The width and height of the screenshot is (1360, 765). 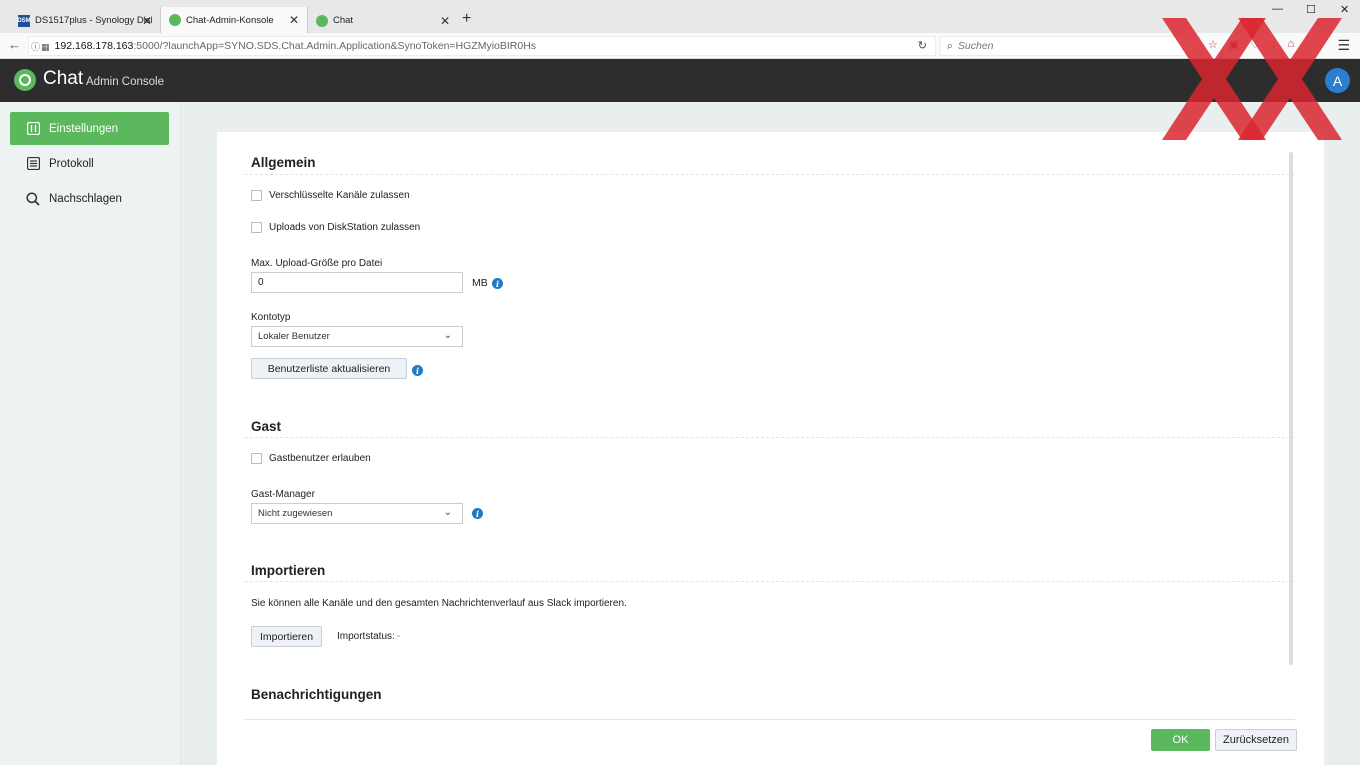 What do you see at coordinates (1277, 9) in the screenshot?
I see `minimize-icon: —` at bounding box center [1277, 9].